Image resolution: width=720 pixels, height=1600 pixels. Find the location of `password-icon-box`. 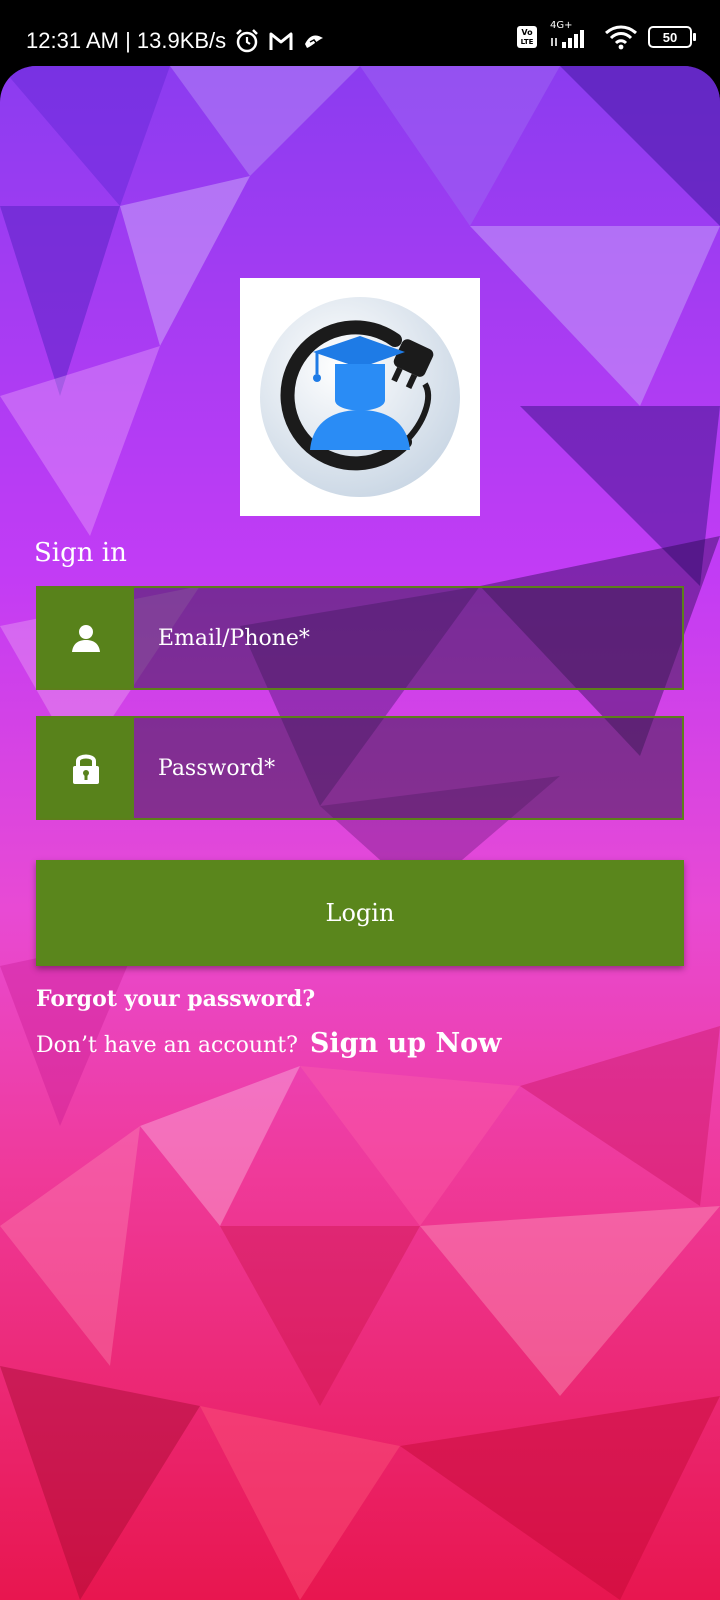

password-icon-box is located at coordinates (86, 768).